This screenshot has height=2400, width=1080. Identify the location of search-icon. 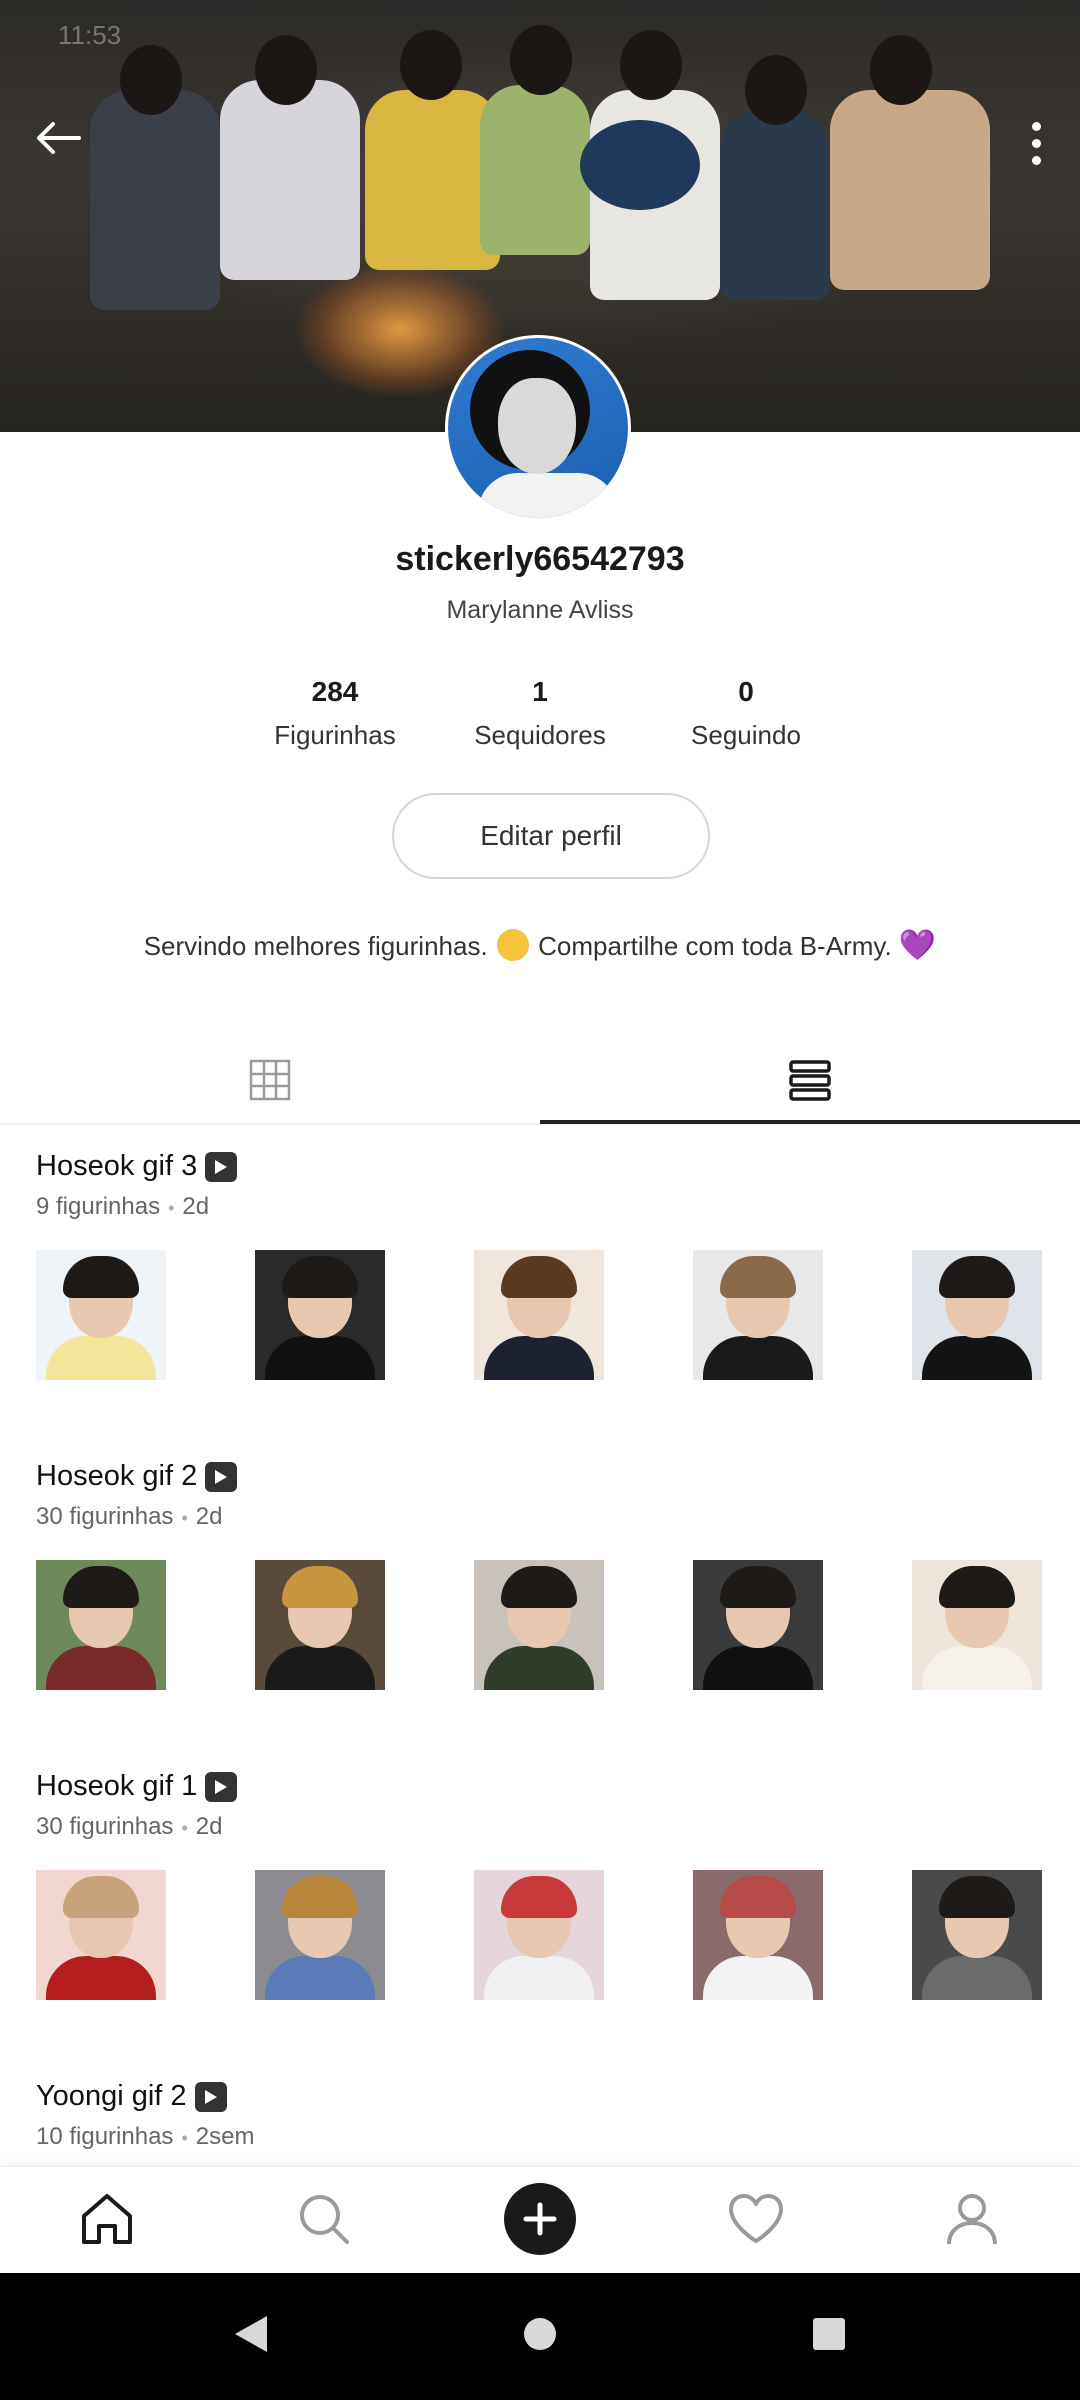
(324, 2221).